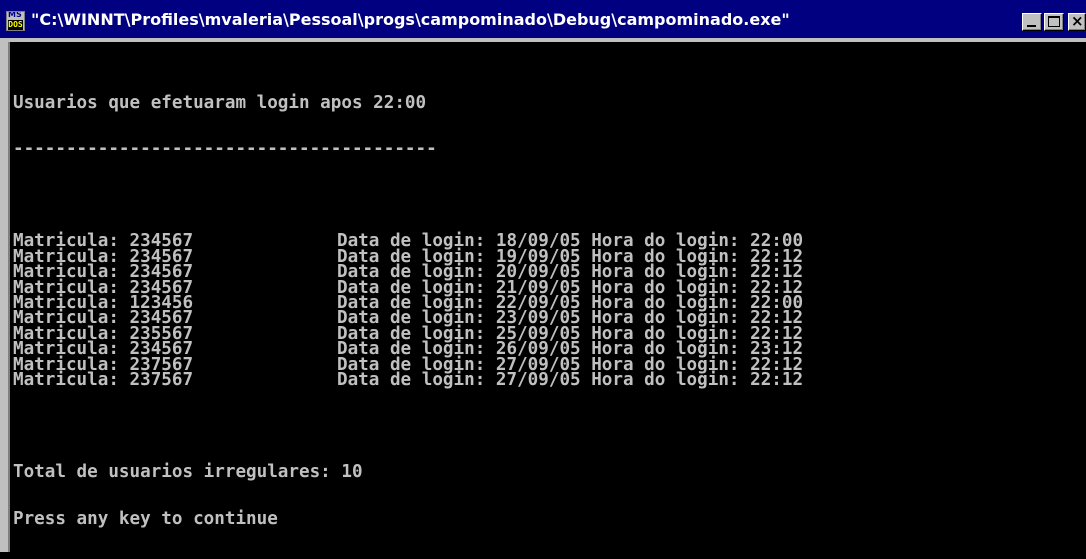  What do you see at coordinates (103, 379) in the screenshot?
I see `matricula-cell: Matricula: 237567` at bounding box center [103, 379].